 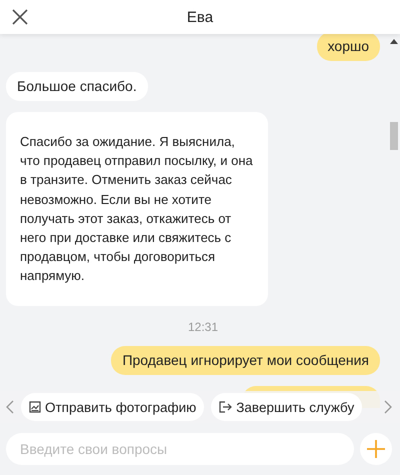 What do you see at coordinates (180, 449) in the screenshot?
I see `question-input-field: Введите свои вопросы` at bounding box center [180, 449].